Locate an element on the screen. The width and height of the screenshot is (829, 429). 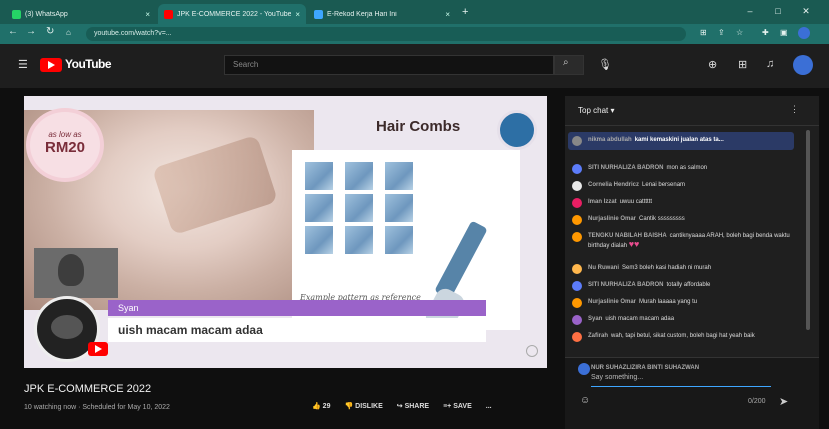
back-icon: ← is located at coordinates (13, 31).